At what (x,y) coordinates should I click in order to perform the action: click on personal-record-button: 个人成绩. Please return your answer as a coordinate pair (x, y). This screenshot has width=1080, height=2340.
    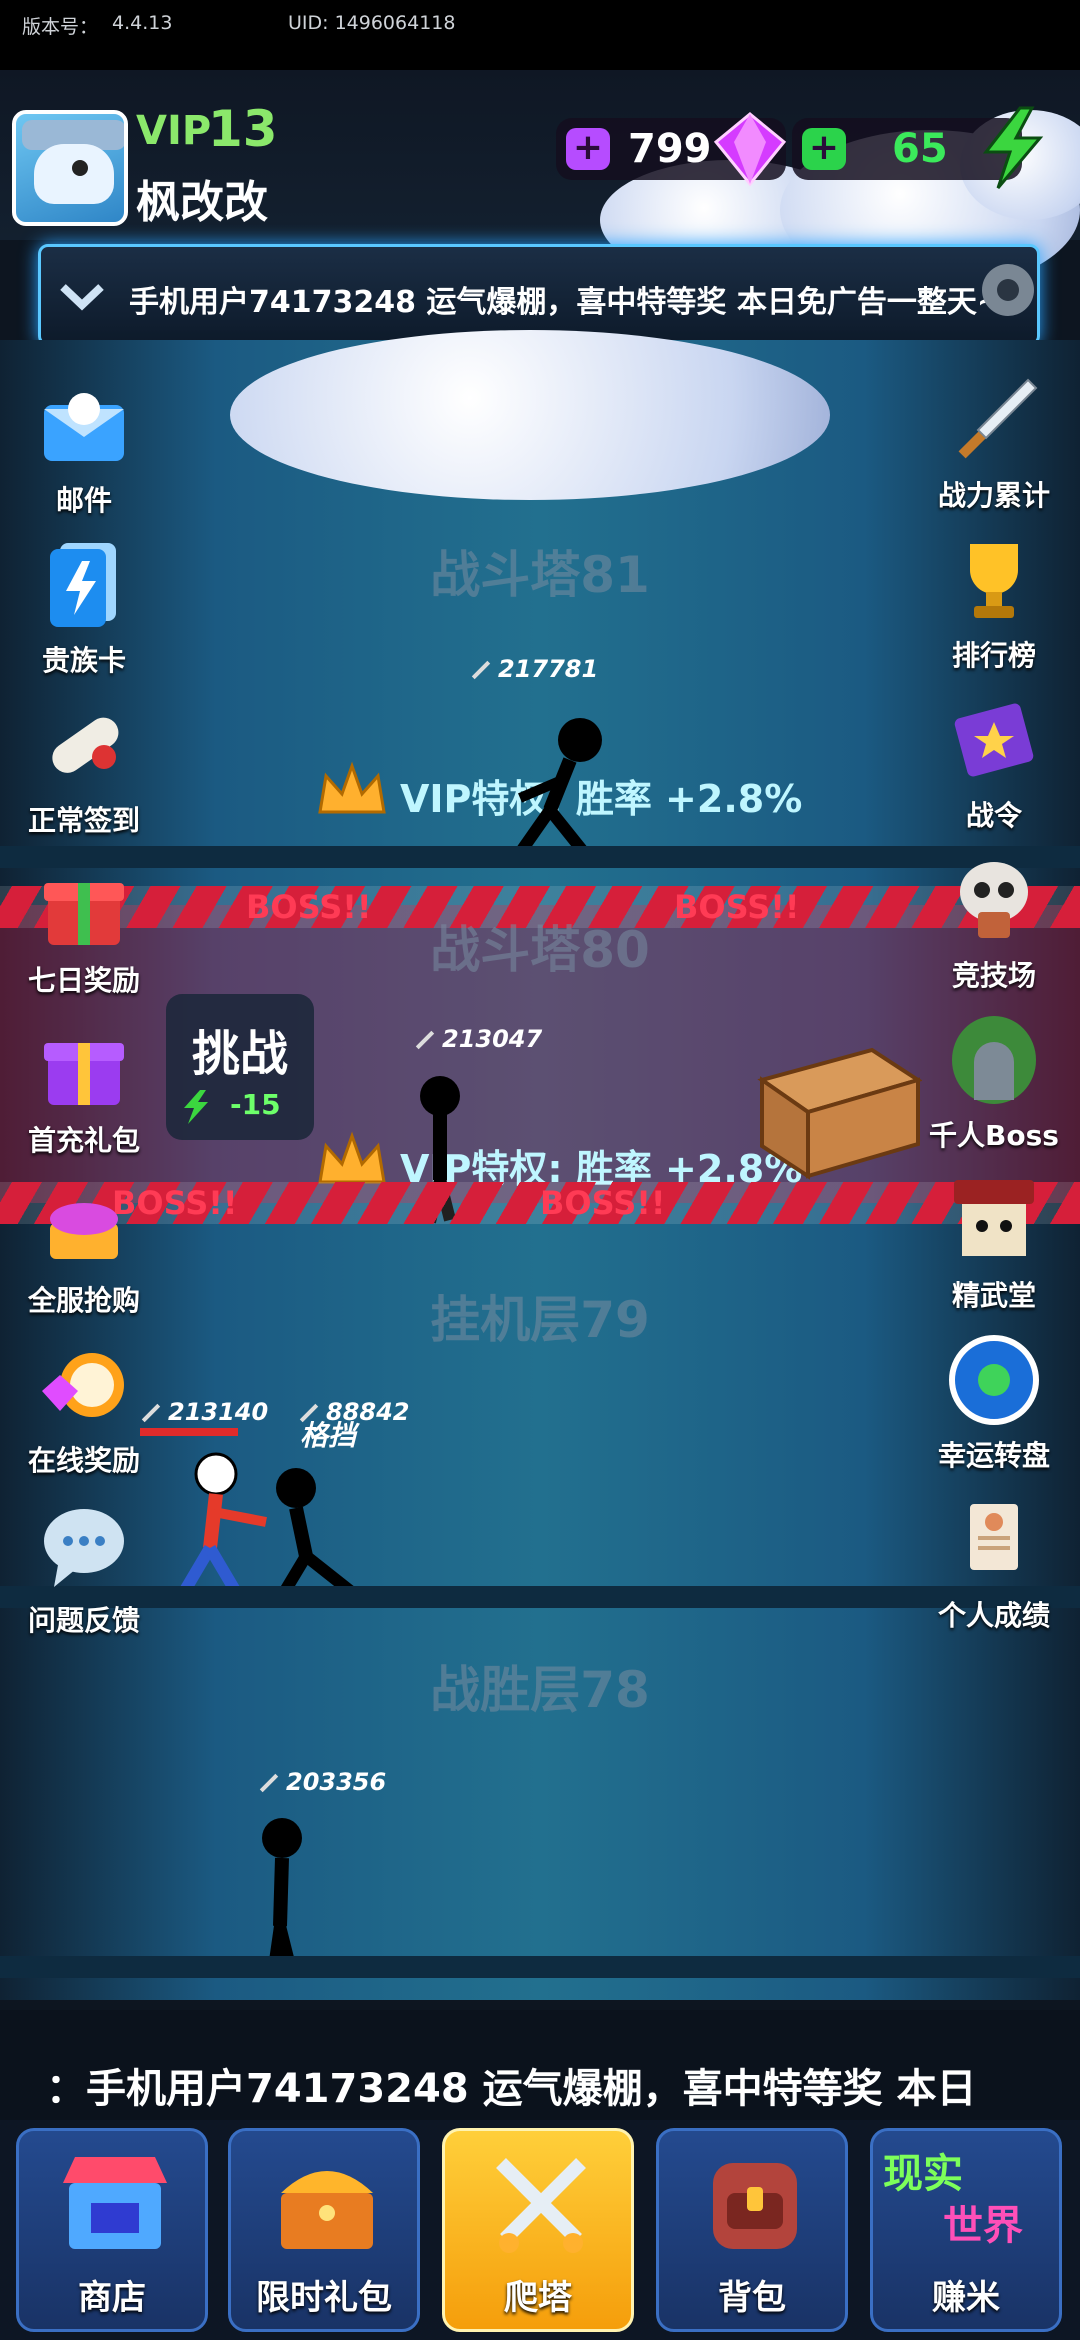
    Looking at the image, I should click on (994, 1562).